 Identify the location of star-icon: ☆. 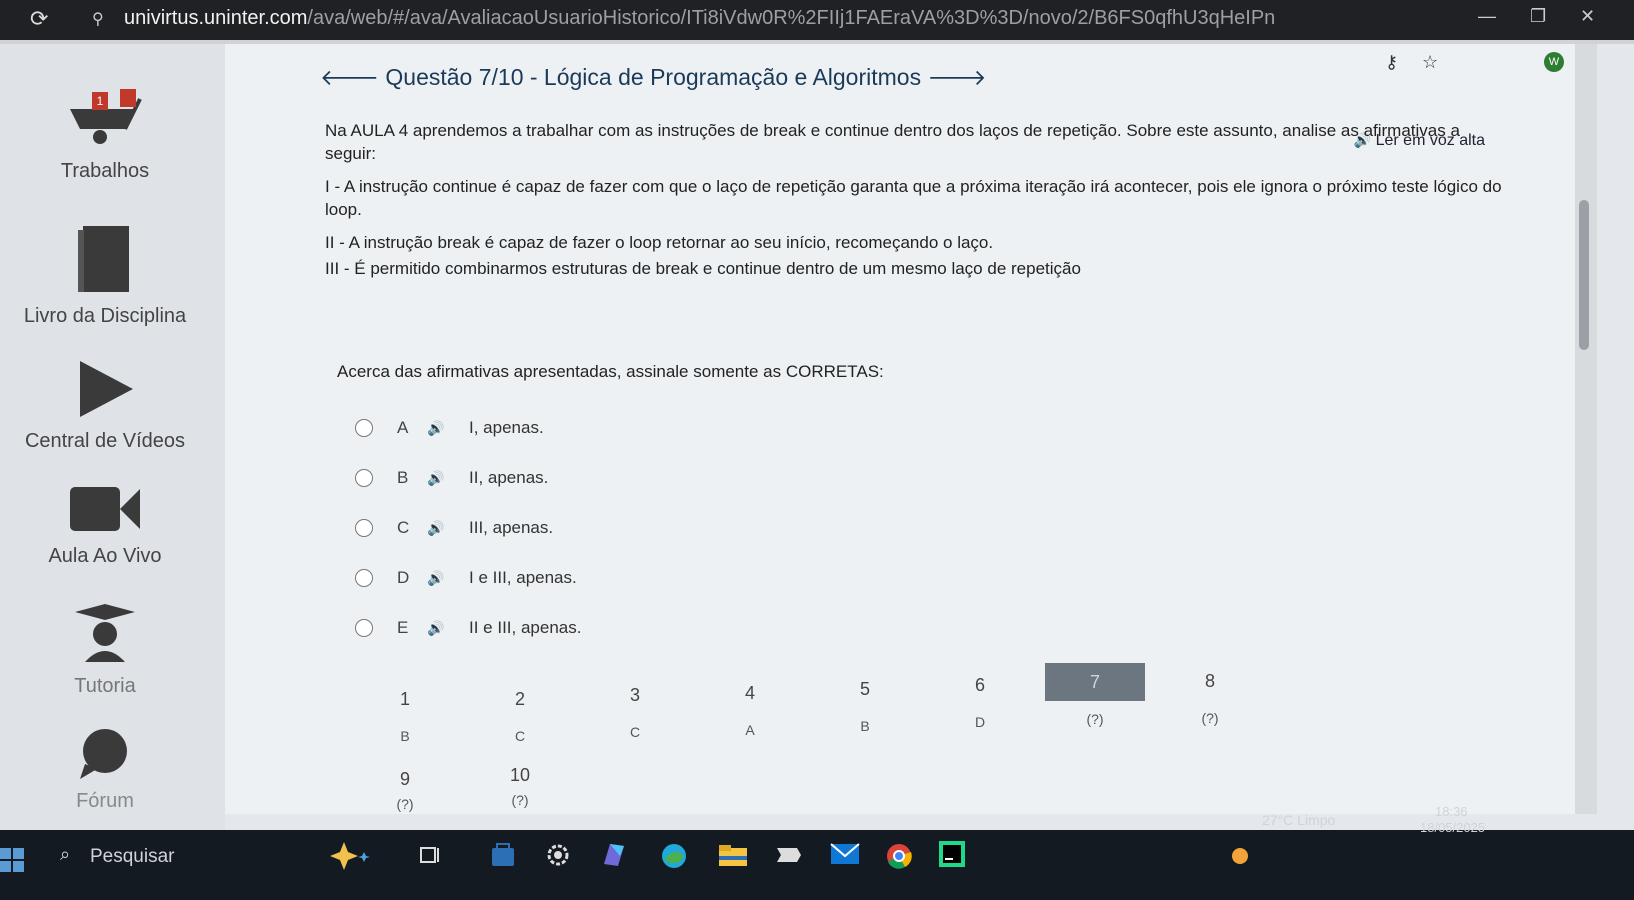
(1430, 62).